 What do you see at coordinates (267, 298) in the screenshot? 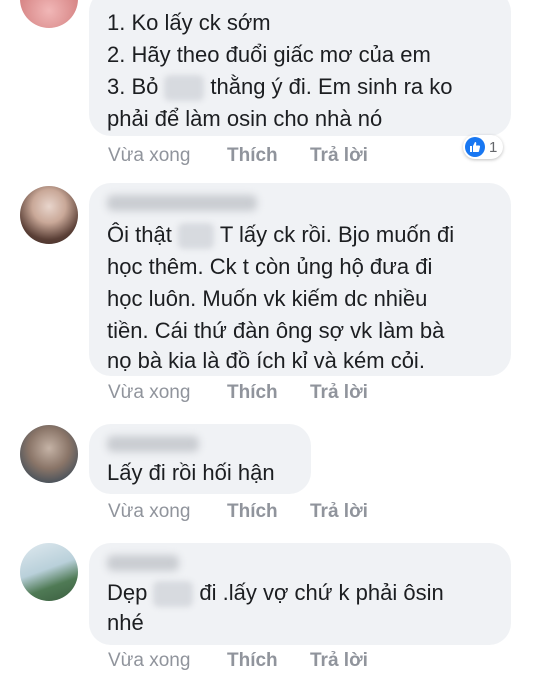
I see `comment-text-line: học luôn. Muốn vk kiếm dc nhiều` at bounding box center [267, 298].